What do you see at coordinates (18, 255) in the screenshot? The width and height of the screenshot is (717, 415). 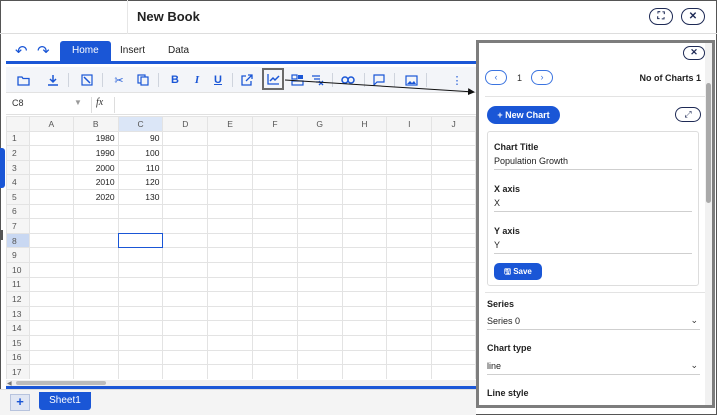 I see `row-header: 9` at bounding box center [18, 255].